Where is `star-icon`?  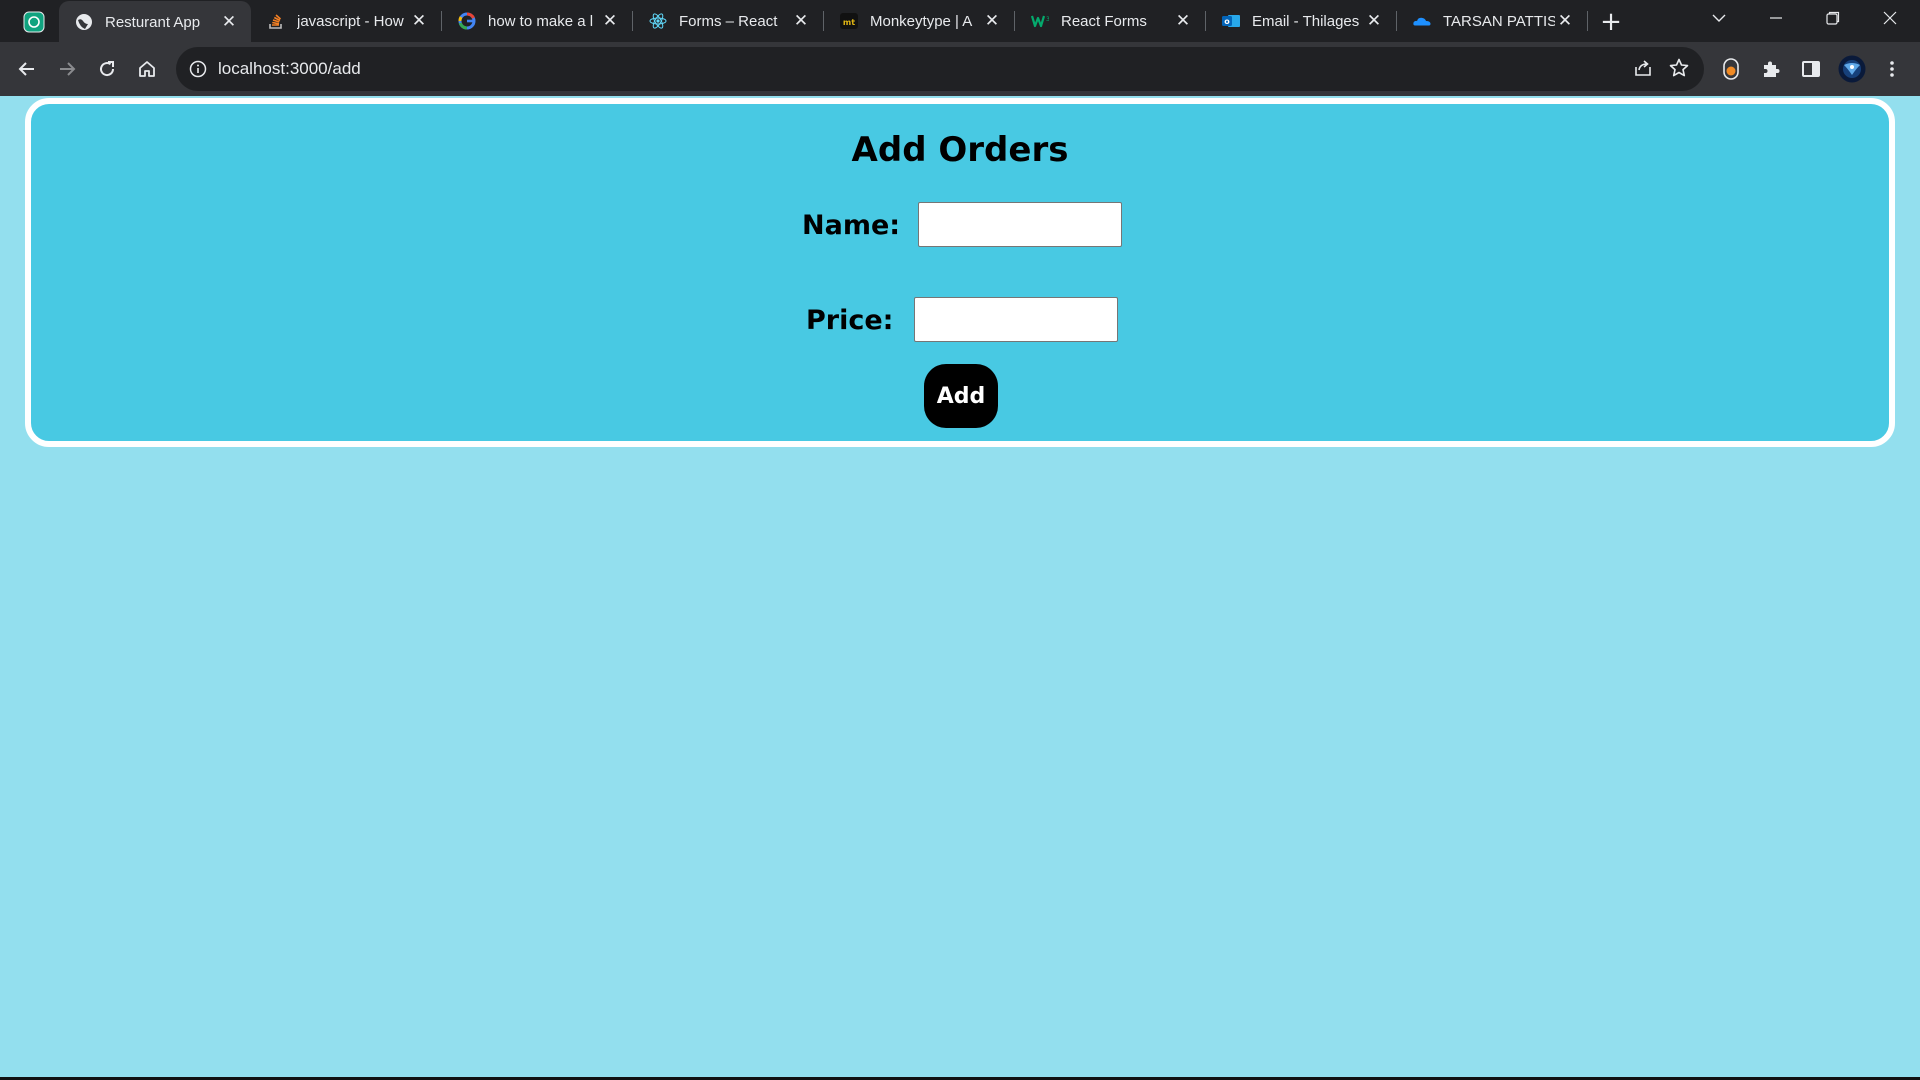 star-icon is located at coordinates (1680, 69).